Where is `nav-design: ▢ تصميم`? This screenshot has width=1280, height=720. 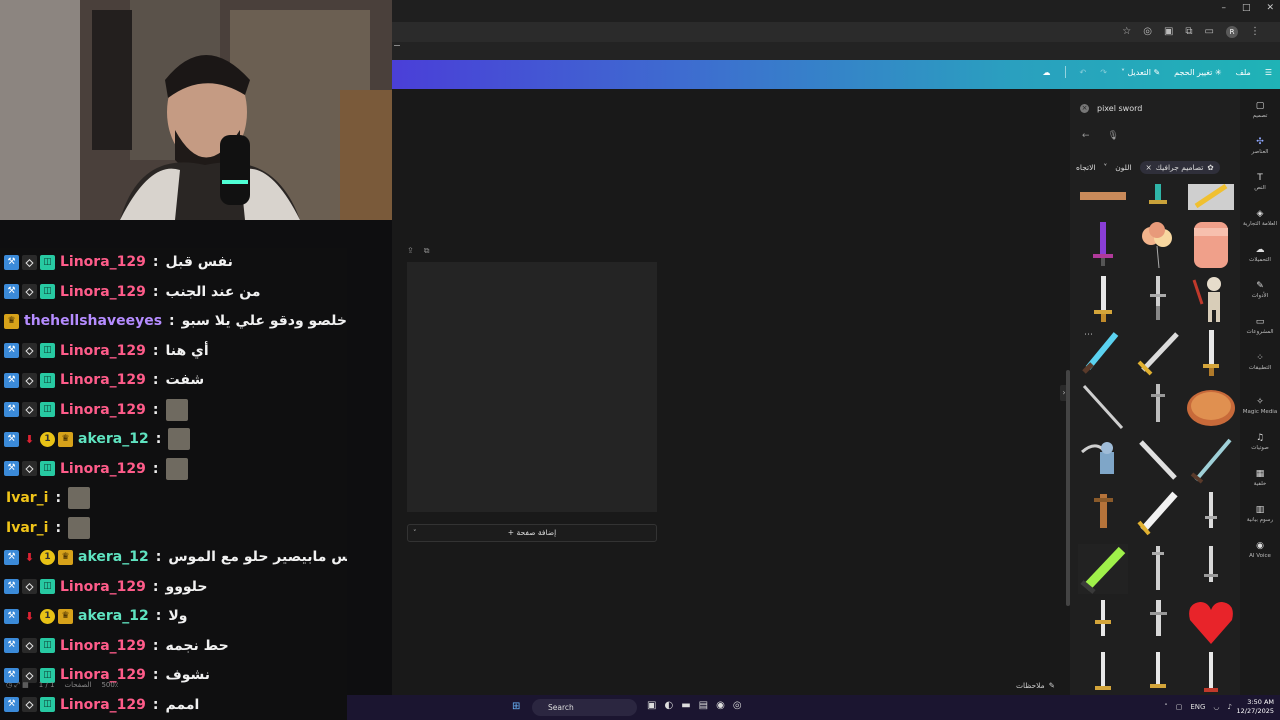
nav-design: ▢ تصميم is located at coordinates (1260, 110).